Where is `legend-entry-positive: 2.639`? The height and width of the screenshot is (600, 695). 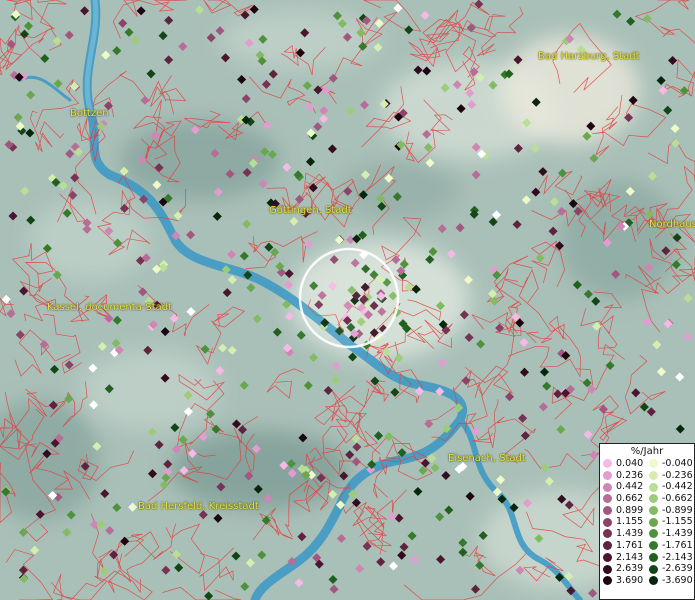 legend-entry-positive: 2.639 is located at coordinates (623, 569).